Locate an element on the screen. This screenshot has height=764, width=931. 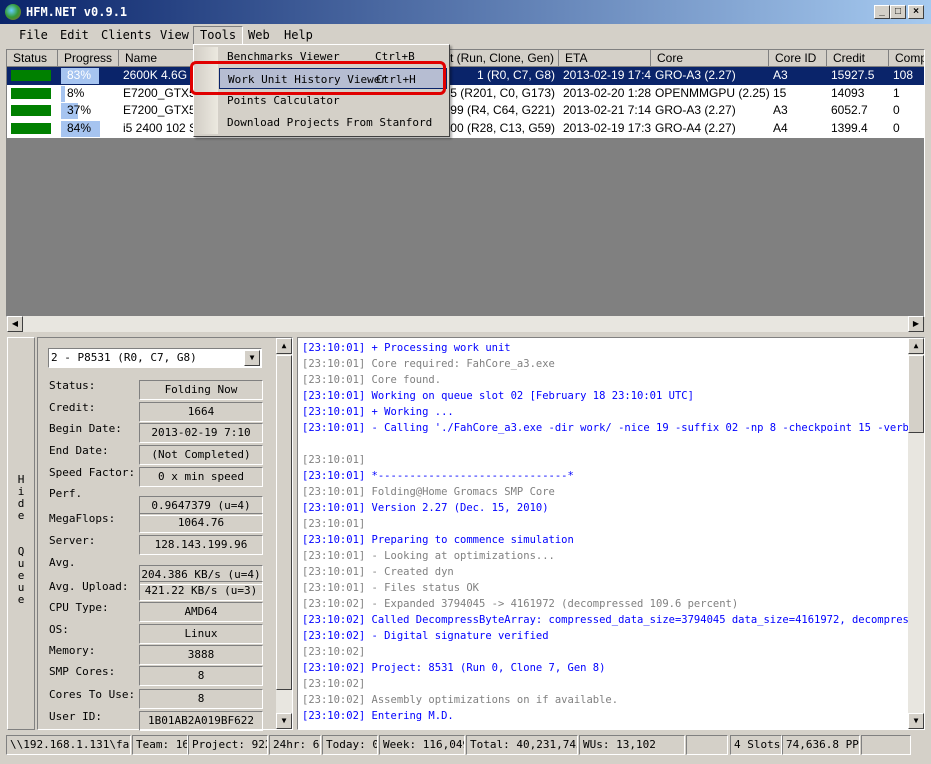
menu-edit: Edit is located at coordinates (74, 36).